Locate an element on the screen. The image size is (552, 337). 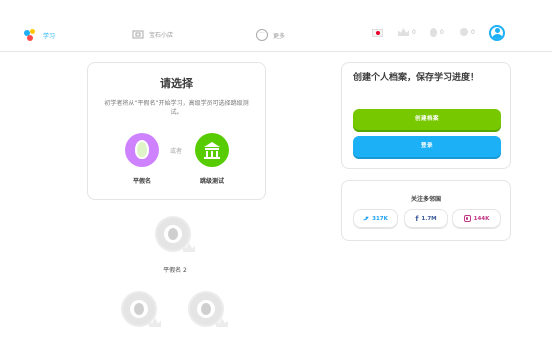
language-flag is located at coordinates (377, 33).